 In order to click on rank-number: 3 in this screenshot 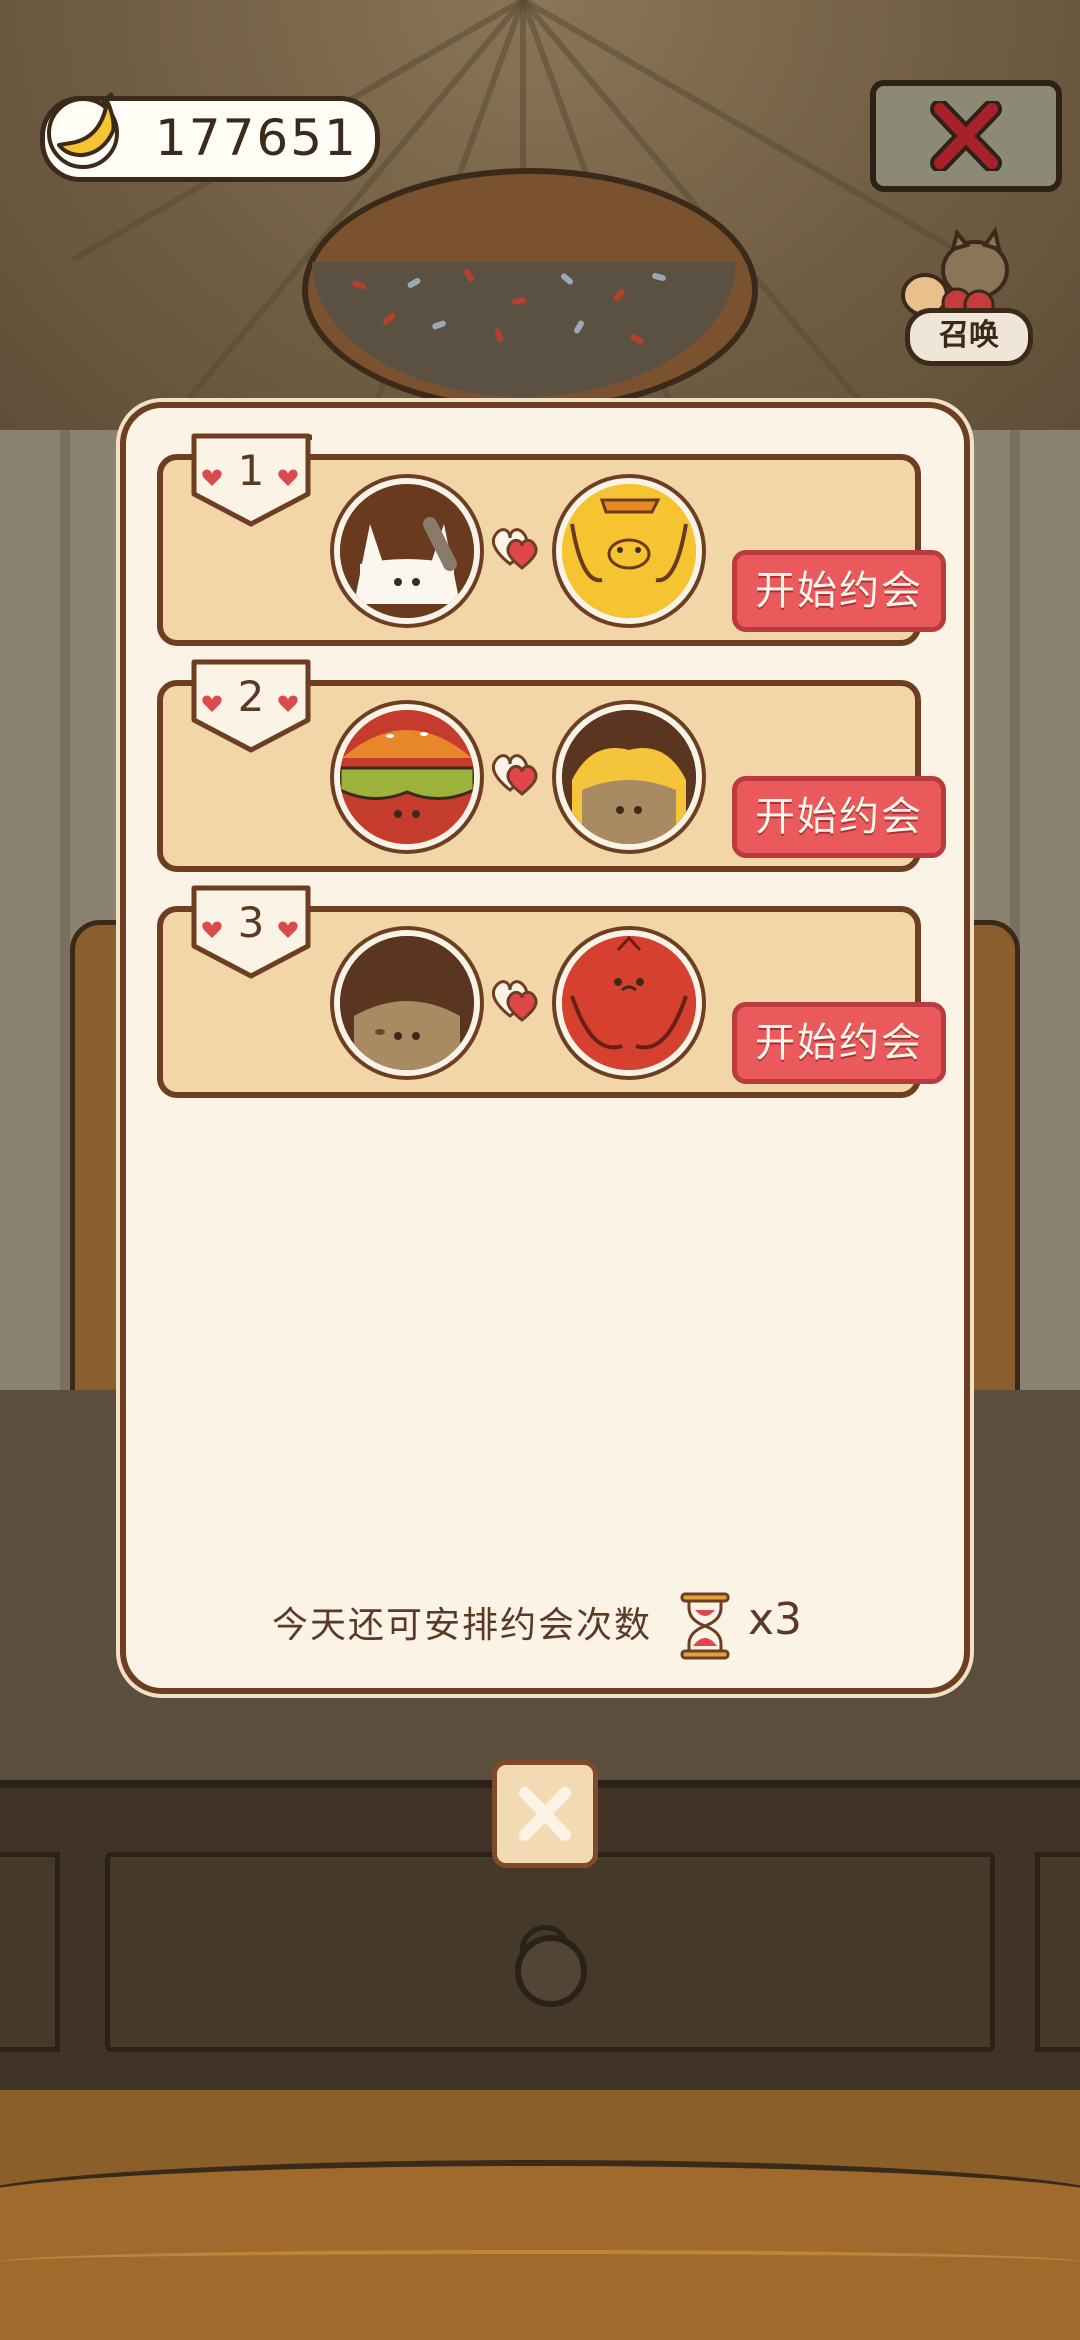, I will do `click(251, 922)`.